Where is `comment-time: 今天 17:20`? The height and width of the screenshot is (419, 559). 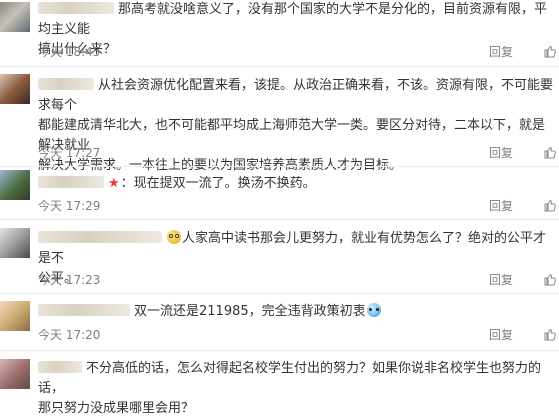
comment-time: 今天 17:20 is located at coordinates (69, 335).